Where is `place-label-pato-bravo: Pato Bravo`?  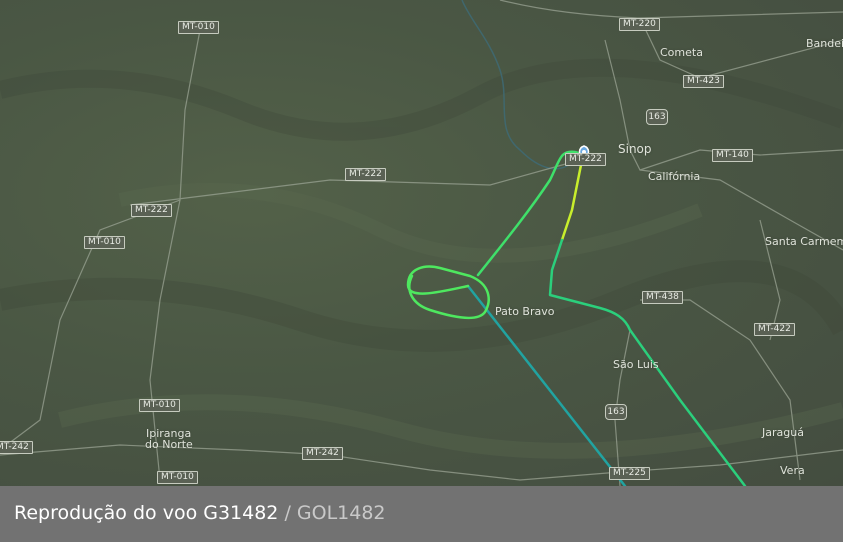
place-label-pato-bravo: Pato Bravo is located at coordinates (525, 311).